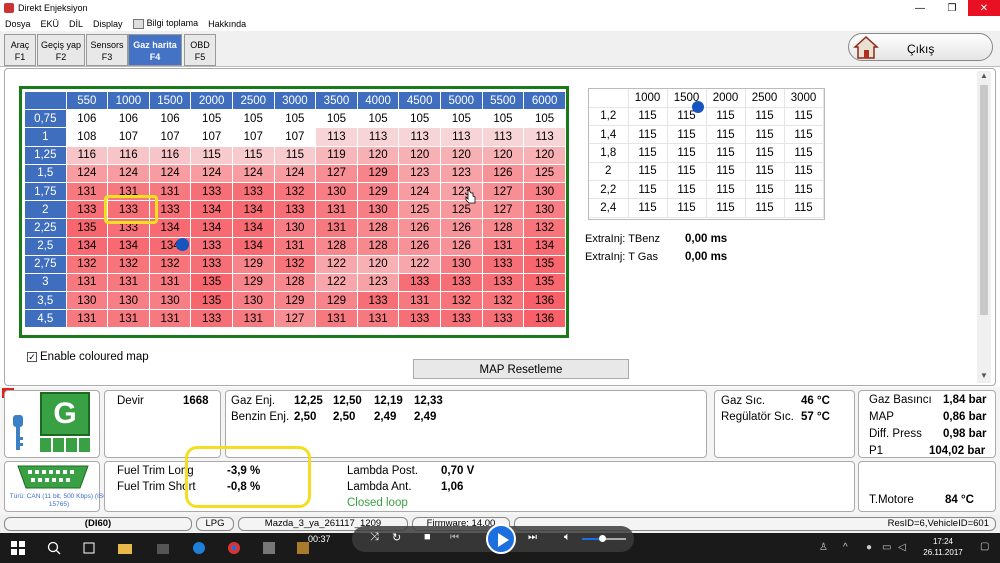 Image resolution: width=1000 pixels, height=563 pixels. I want to click on gas-map-cell: 132, so click(503, 301).